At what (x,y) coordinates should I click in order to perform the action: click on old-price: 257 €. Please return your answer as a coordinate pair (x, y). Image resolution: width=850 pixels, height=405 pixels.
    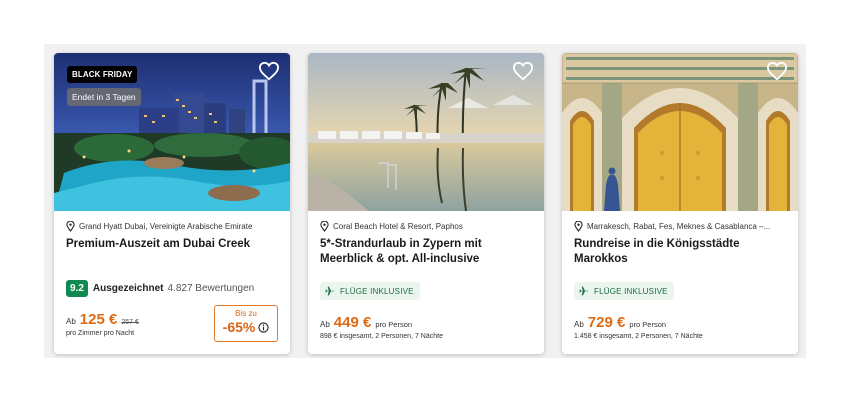
    Looking at the image, I should click on (130, 322).